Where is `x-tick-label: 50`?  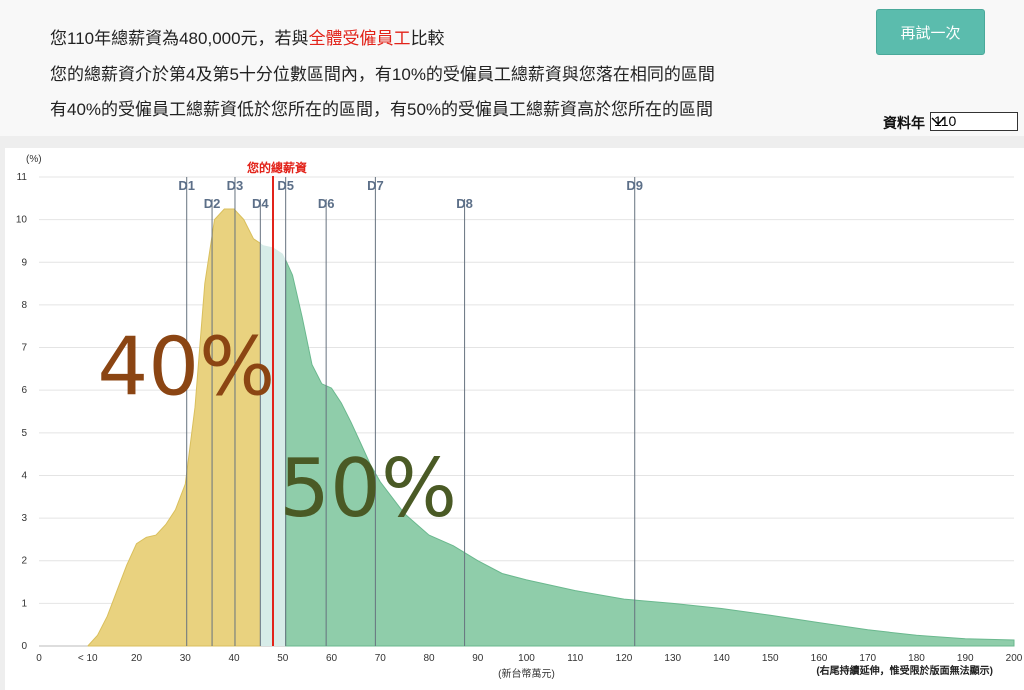
x-tick-label: 50 is located at coordinates (283, 658).